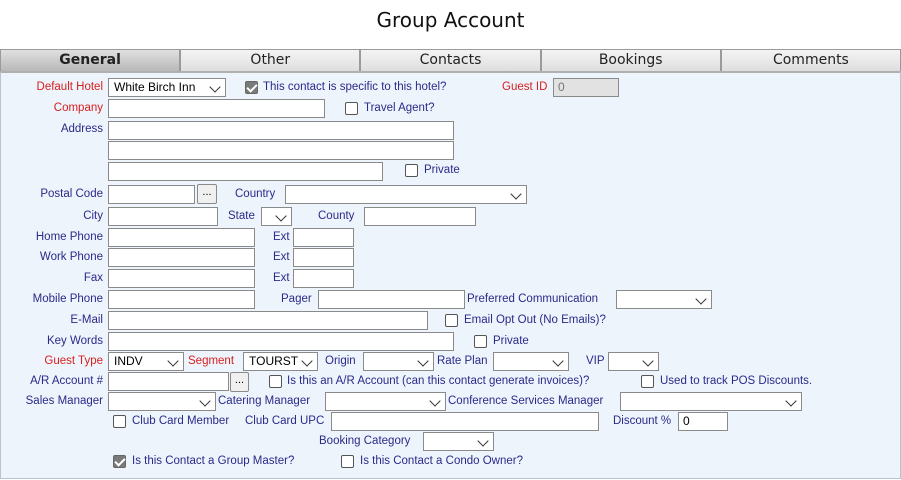 The height and width of the screenshot is (480, 901). What do you see at coordinates (365, 441) in the screenshot?
I see `booking-category-label: Booking Category` at bounding box center [365, 441].